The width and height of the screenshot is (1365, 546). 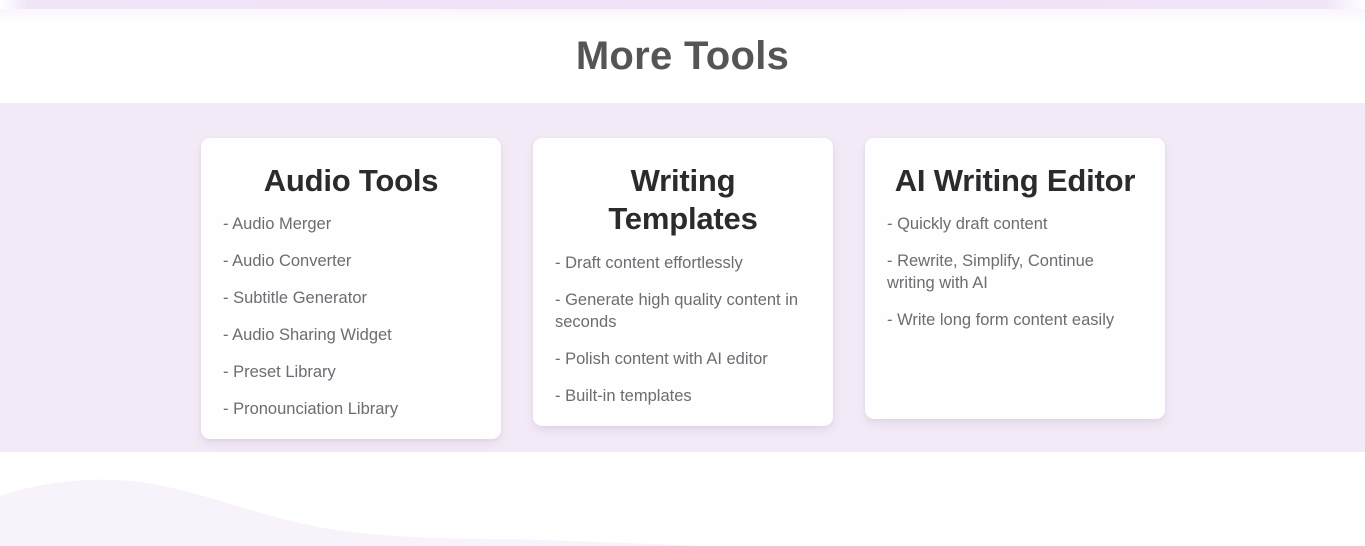 What do you see at coordinates (311, 409) in the screenshot?
I see `list-item: - Pronounciation Library` at bounding box center [311, 409].